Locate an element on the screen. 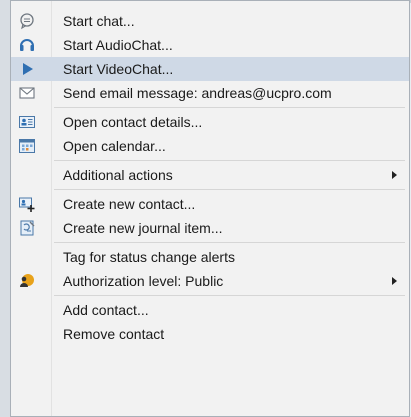 This screenshot has width=411, height=417. menu-item-authorization-level: Authorization level: Public is located at coordinates (210, 281).